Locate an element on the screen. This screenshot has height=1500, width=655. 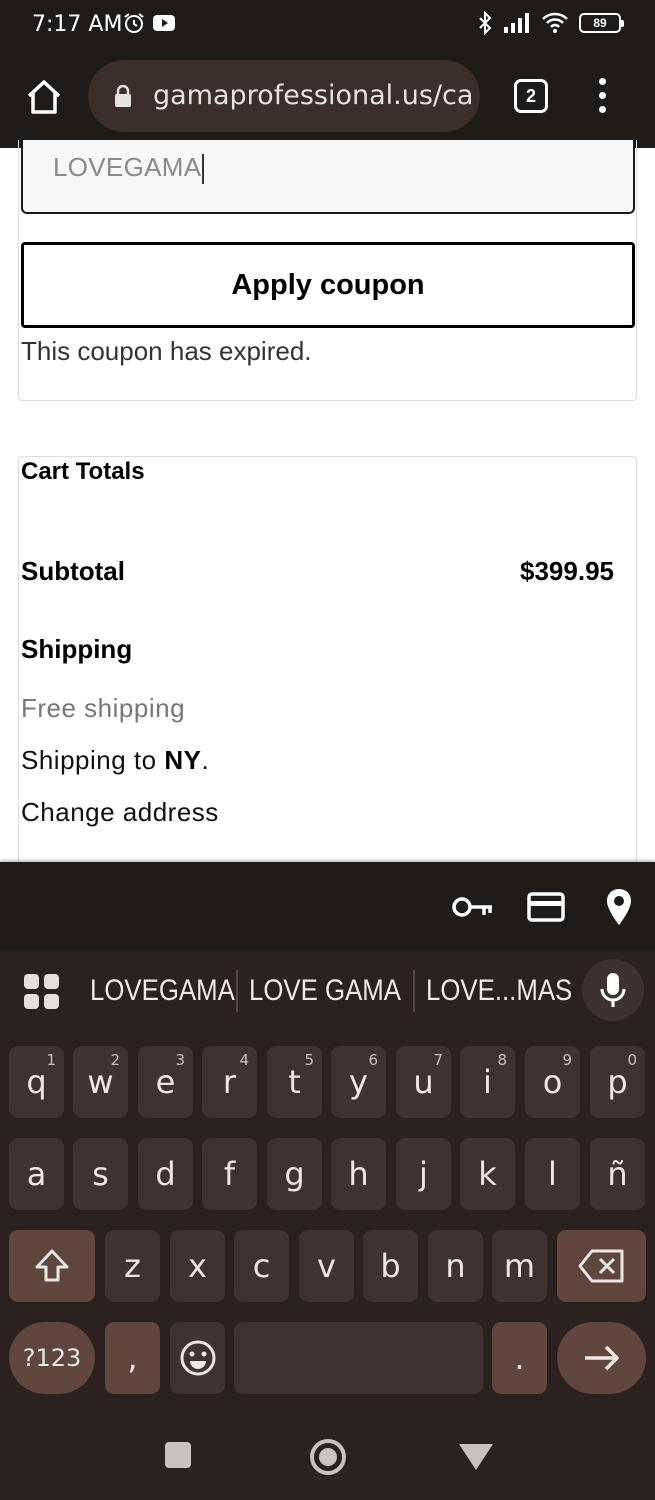
key-label: q is located at coordinates (36, 1082).